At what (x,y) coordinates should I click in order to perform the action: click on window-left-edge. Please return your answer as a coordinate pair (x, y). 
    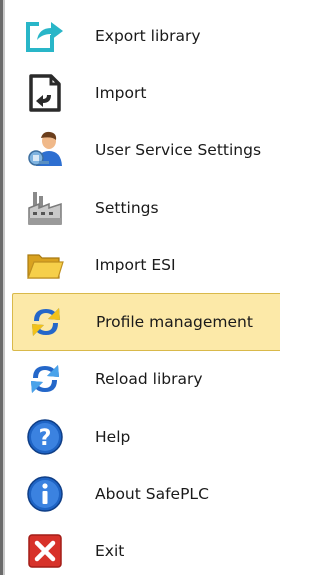
    Looking at the image, I should click on (3, 287).